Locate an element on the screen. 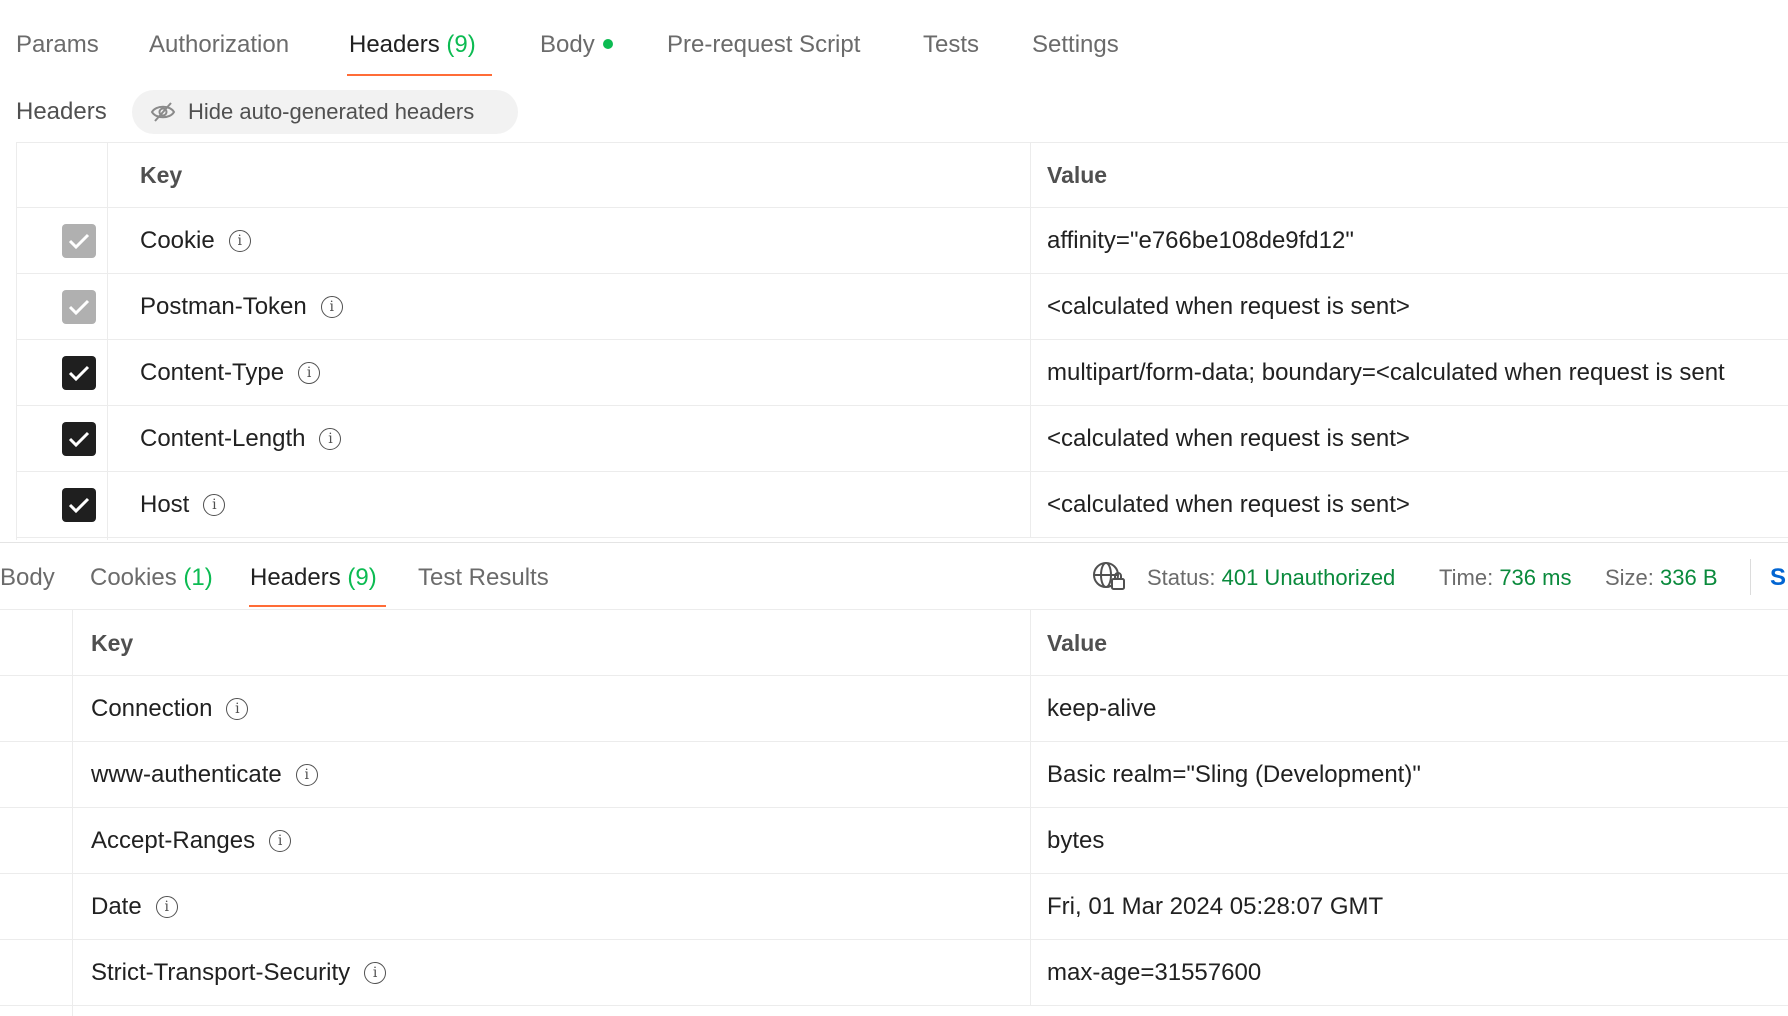 This screenshot has height=1016, width=1788. header-key-cell: Content-Type i is located at coordinates (585, 373).